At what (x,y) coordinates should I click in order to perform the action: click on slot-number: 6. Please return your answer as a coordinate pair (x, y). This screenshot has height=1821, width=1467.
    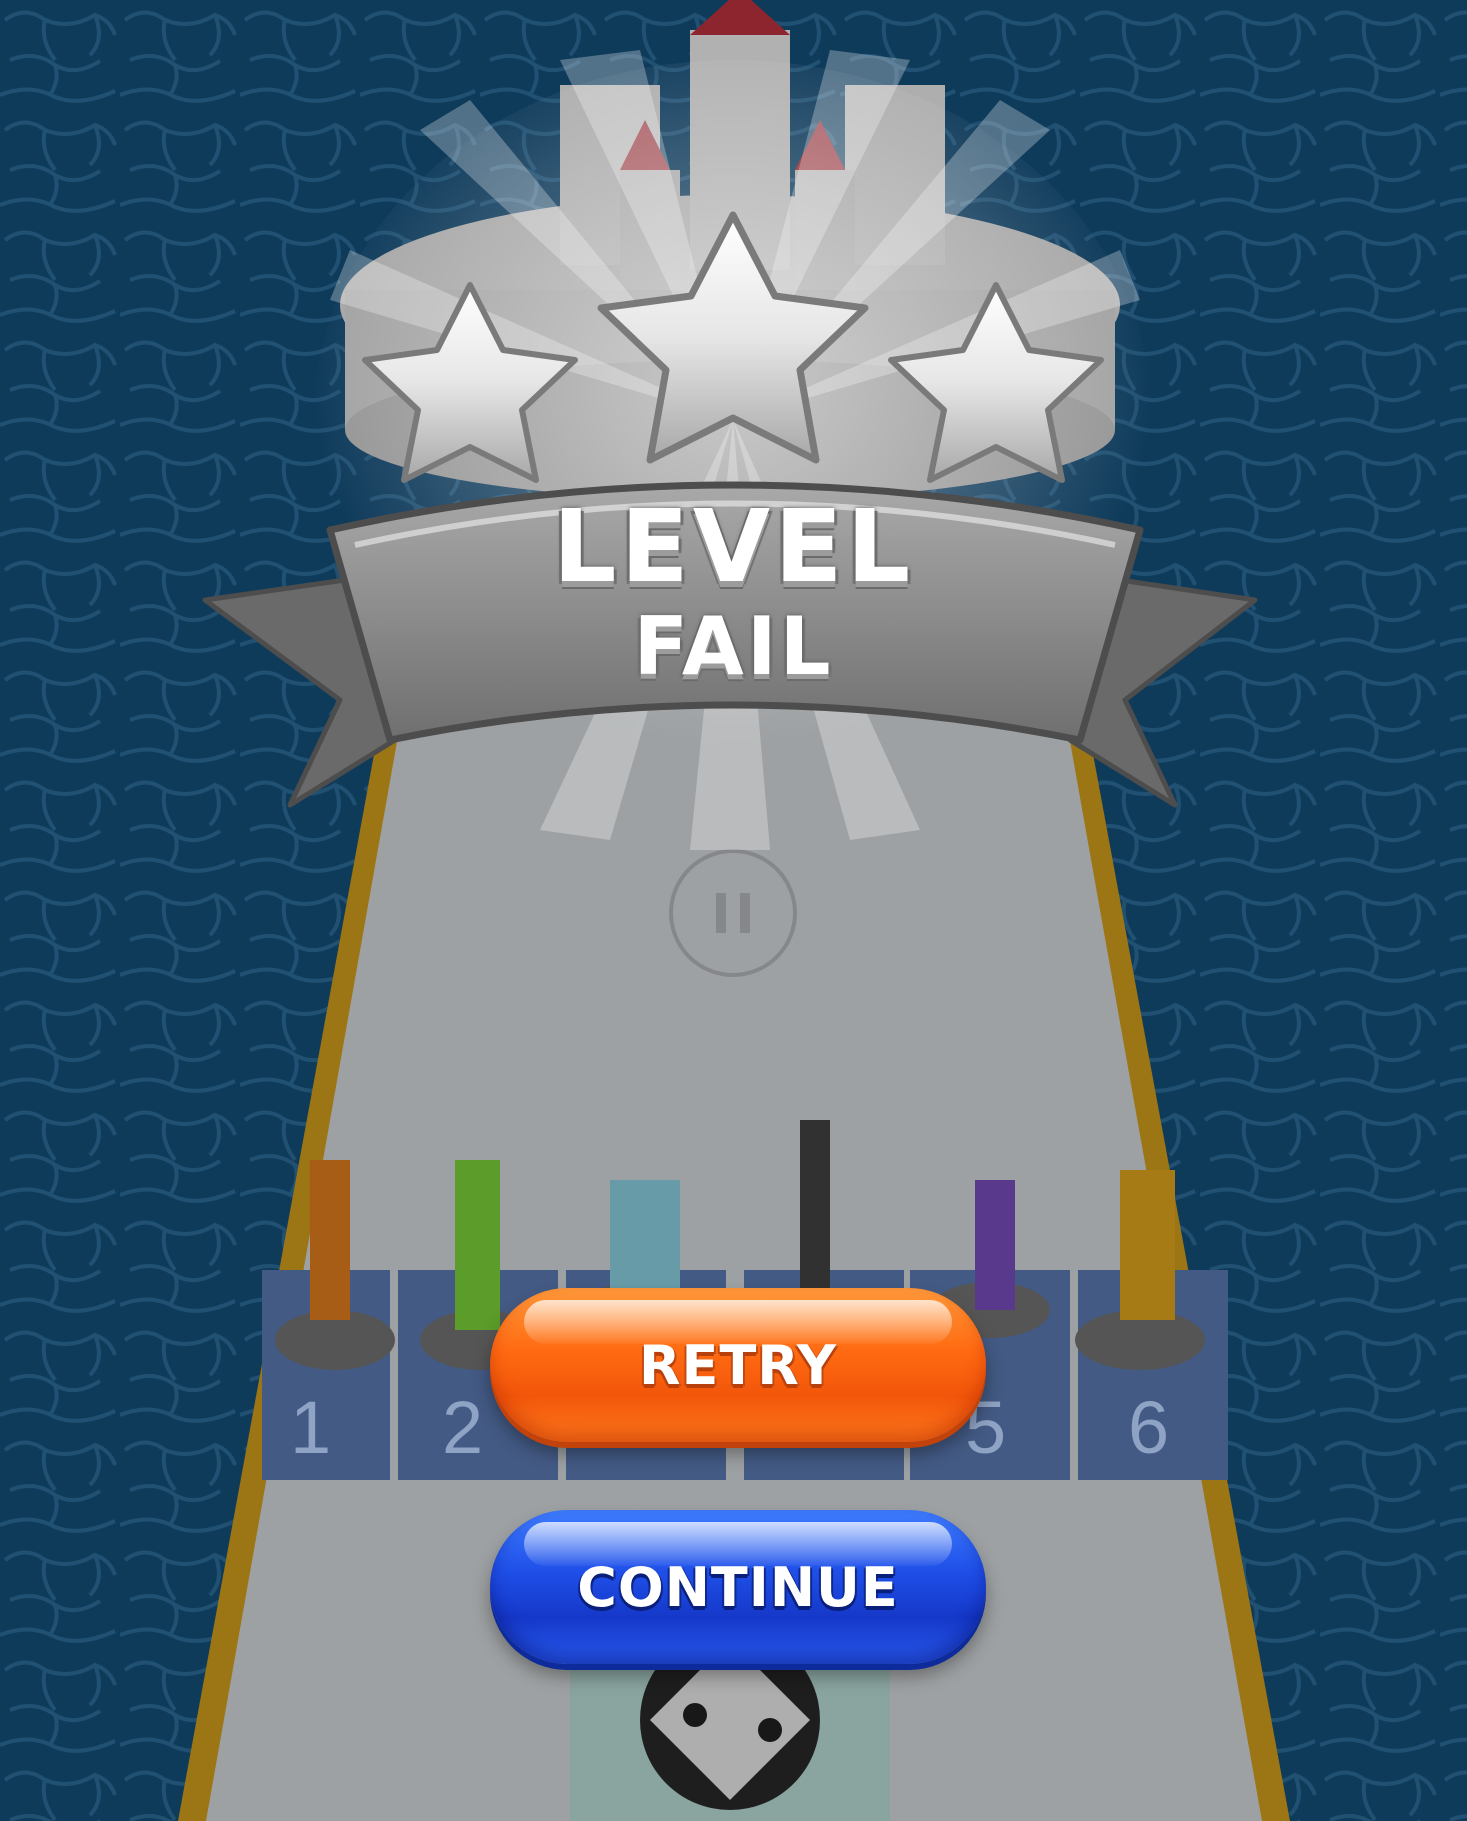
    Looking at the image, I should click on (1149, 1427).